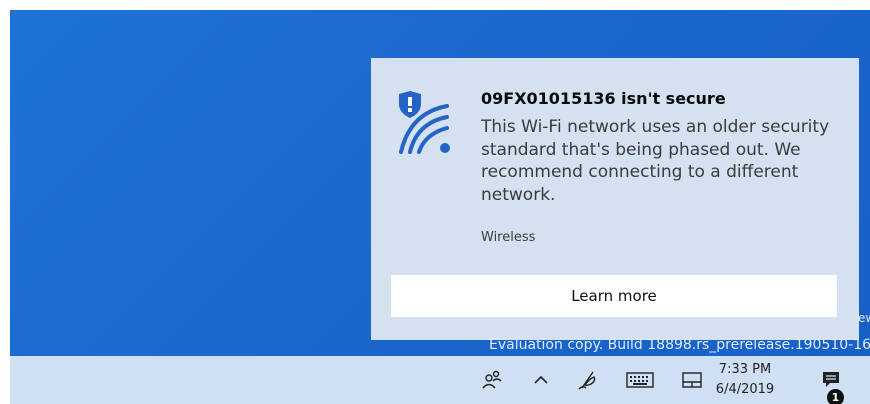 This screenshot has height=404, width=870. I want to click on taskbar: 7:33 PM 6/4/2019, so click(440, 380).